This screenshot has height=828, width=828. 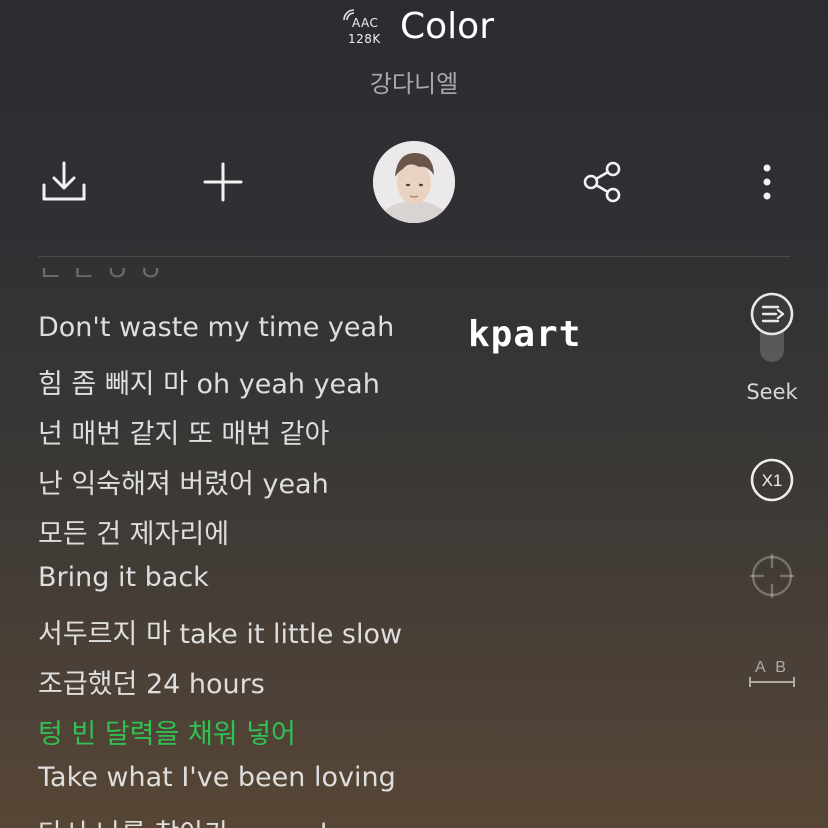 I want to click on target-lock-button, so click(x=772, y=576).